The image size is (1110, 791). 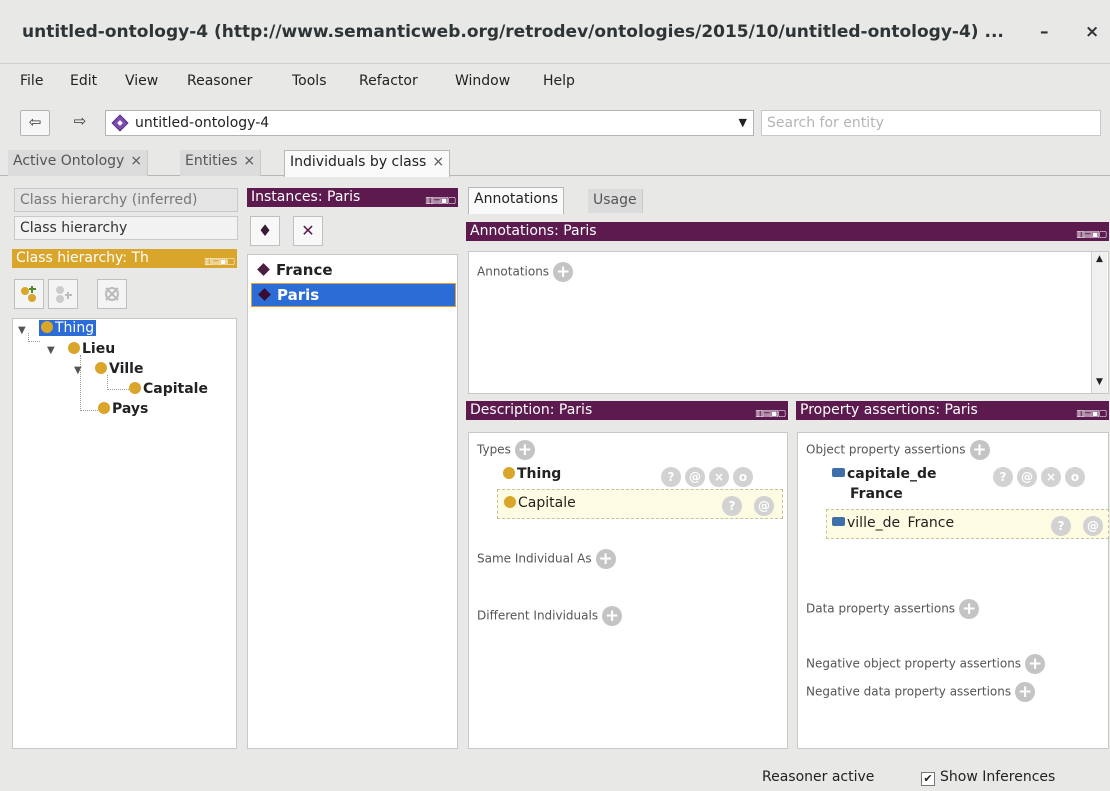 What do you see at coordinates (1099, 322) in the screenshot?
I see `annotations-scrollbar: ▲ ▼` at bounding box center [1099, 322].